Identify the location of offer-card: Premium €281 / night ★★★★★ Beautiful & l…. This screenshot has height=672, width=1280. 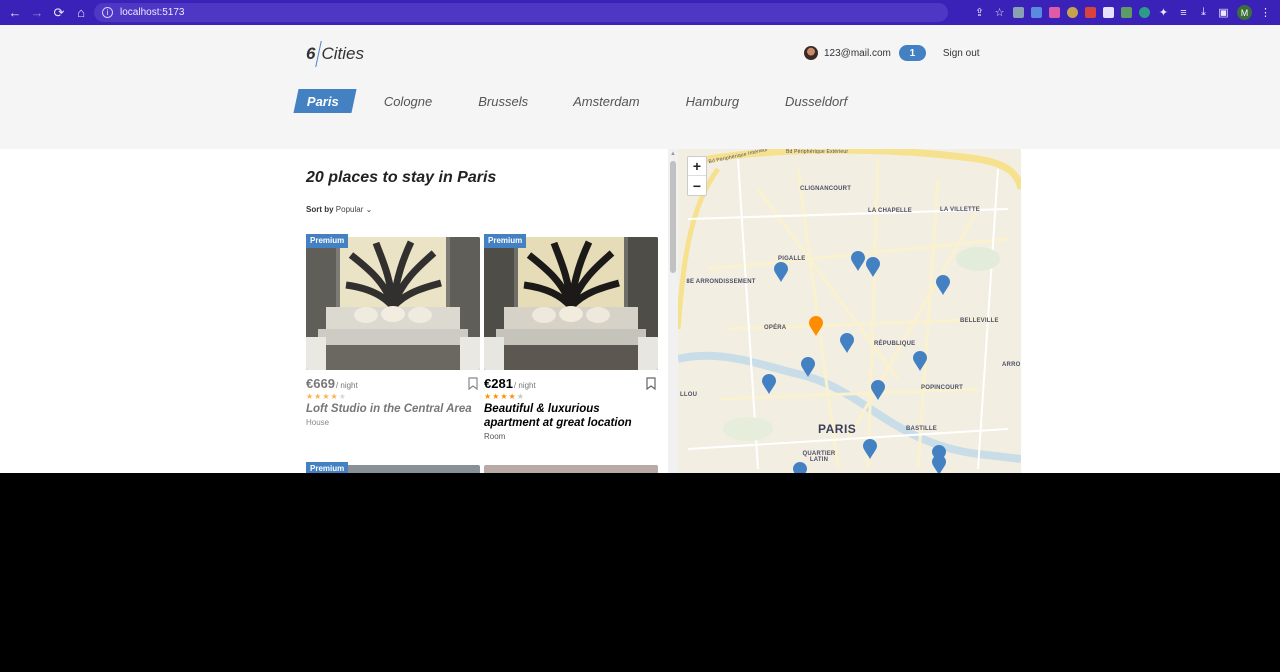
(571, 337).